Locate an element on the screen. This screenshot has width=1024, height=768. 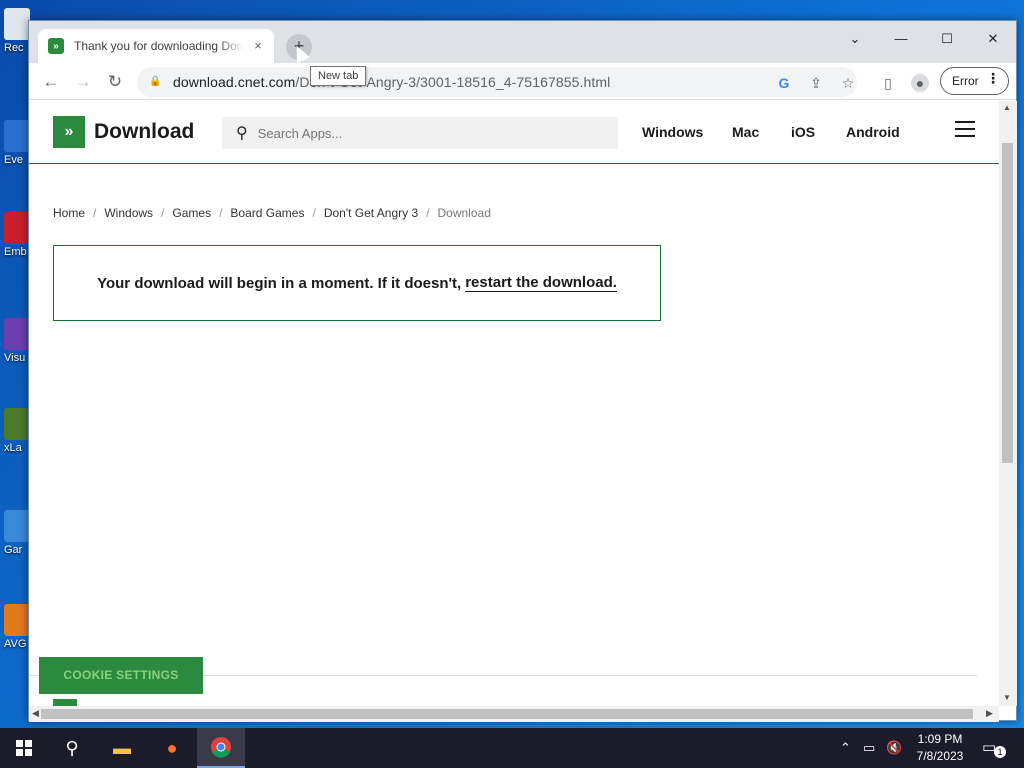
volume-muted-icon: 🔇 is located at coordinates (894, 748).